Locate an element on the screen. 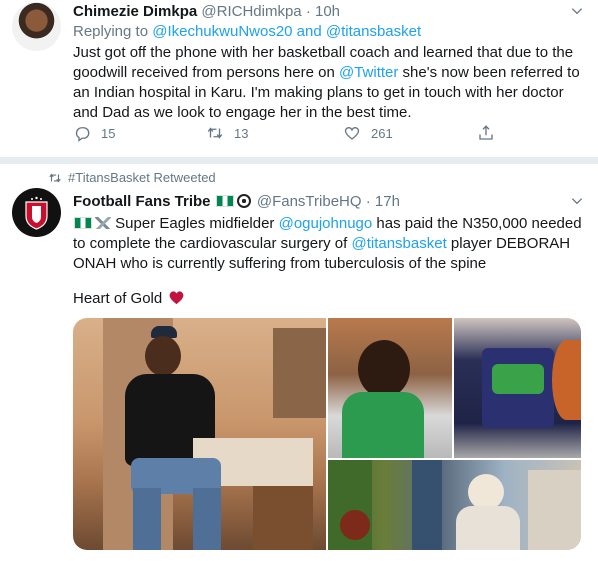  share-icon is located at coordinates (486, 132).